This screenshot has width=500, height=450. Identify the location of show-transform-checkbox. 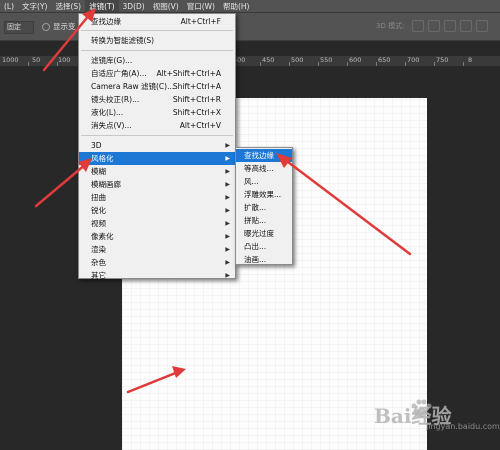
(46, 27).